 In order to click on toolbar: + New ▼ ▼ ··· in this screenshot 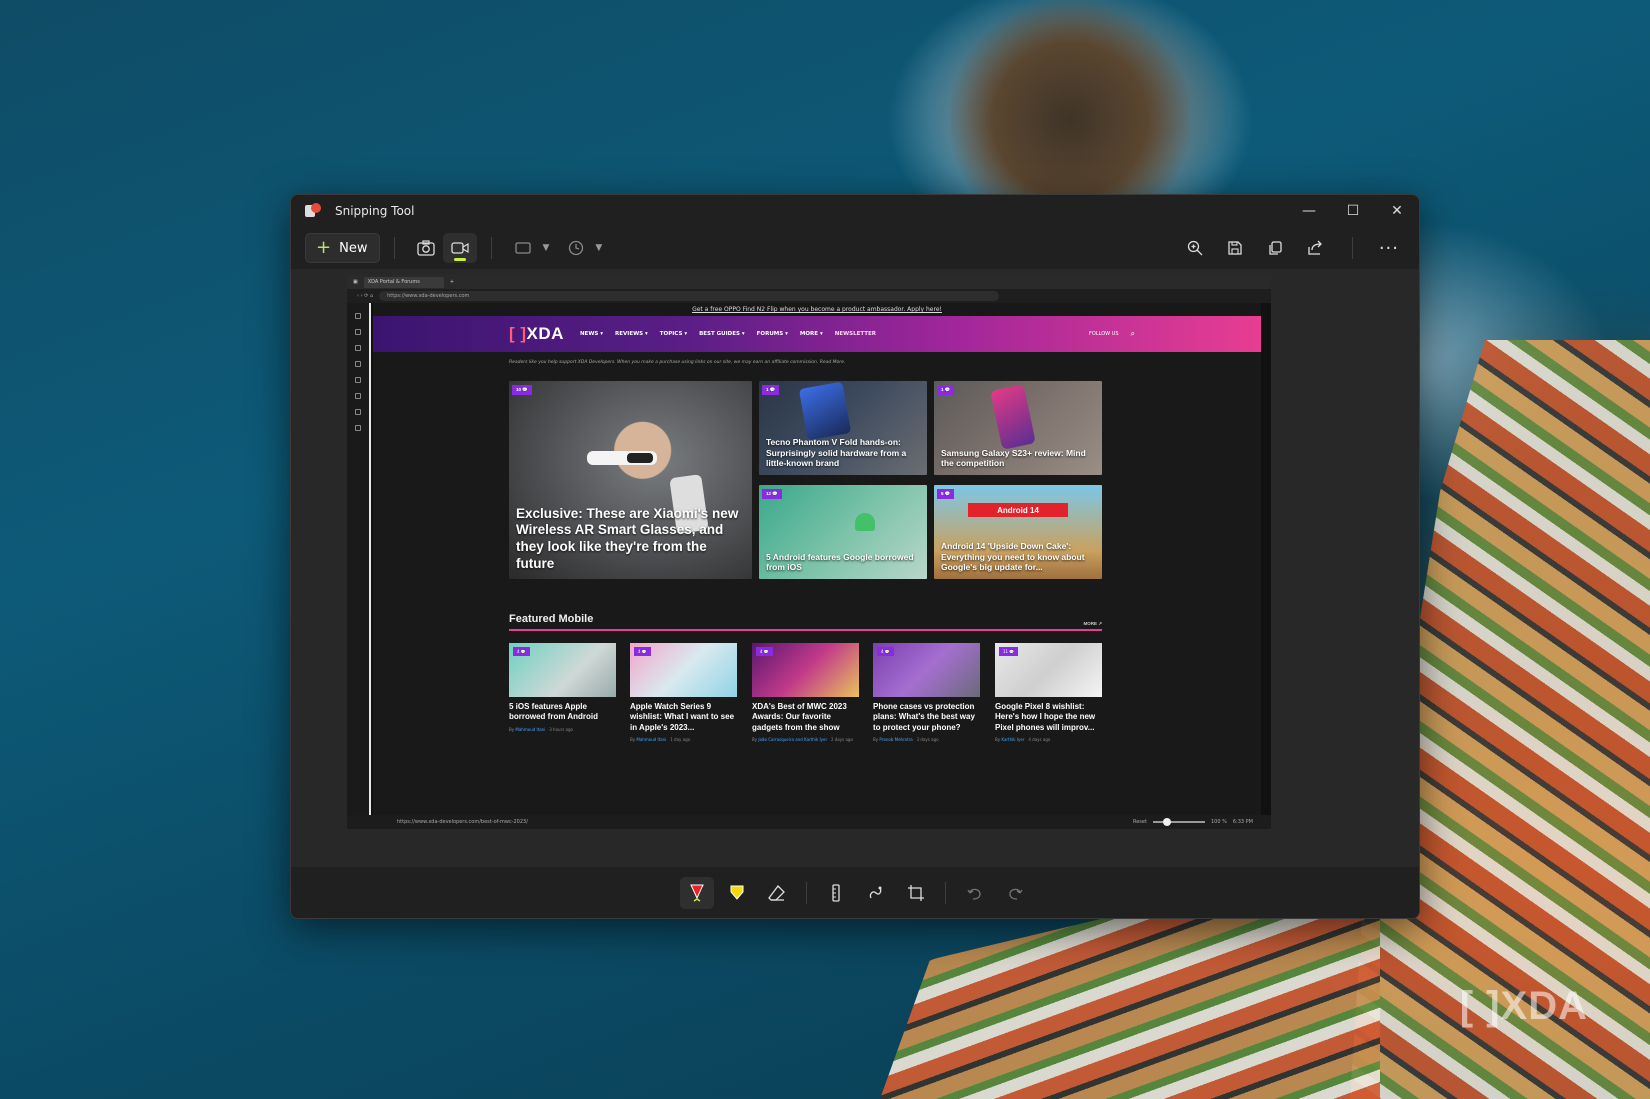, I will do `click(855, 248)`.